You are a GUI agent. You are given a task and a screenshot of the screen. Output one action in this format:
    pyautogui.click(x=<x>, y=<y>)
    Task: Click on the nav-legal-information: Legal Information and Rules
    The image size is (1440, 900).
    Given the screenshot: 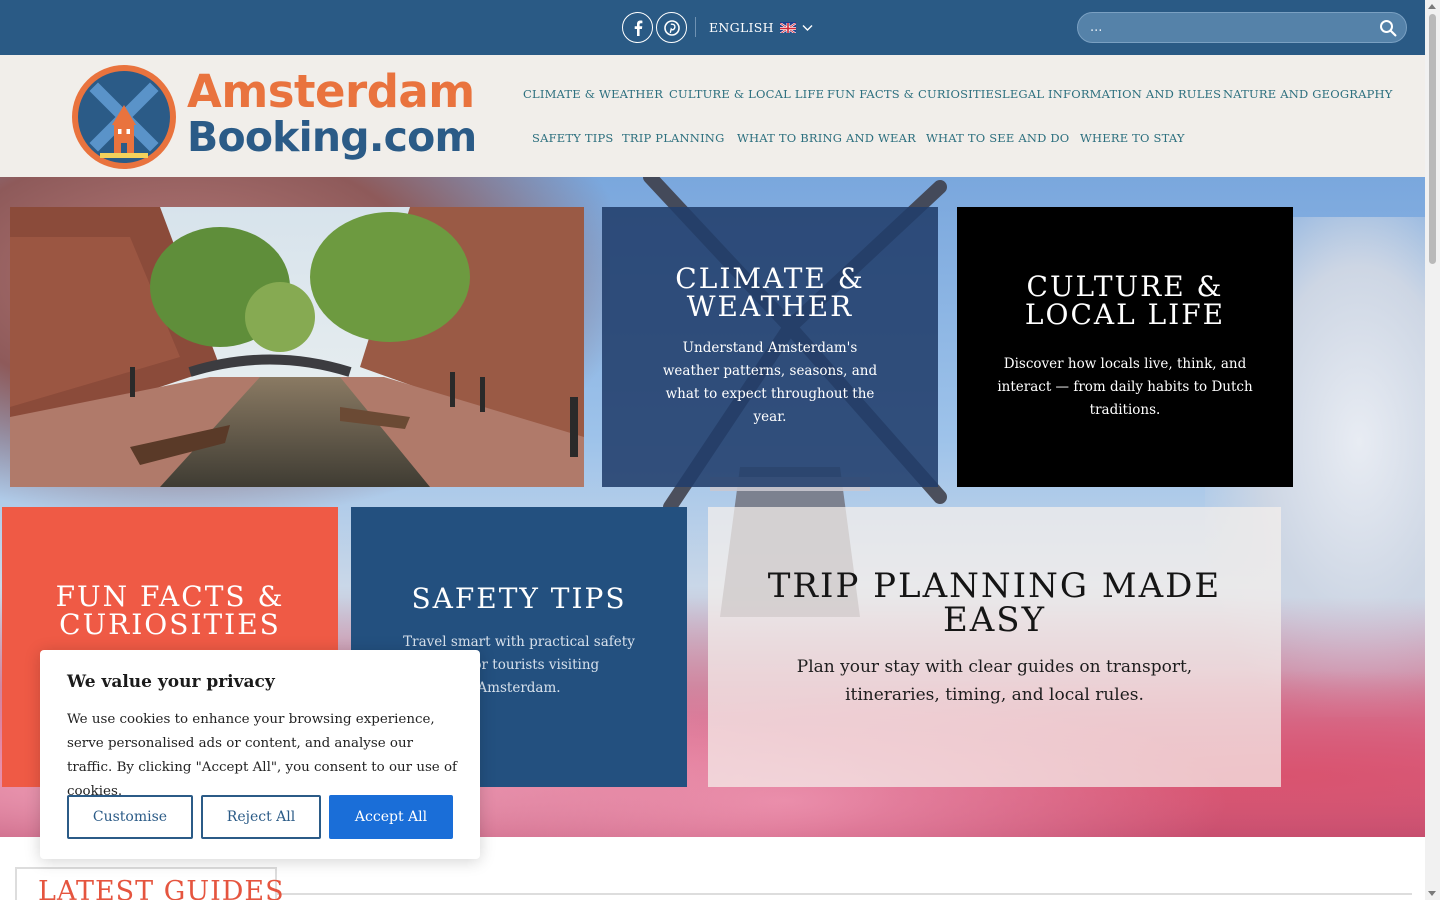 What is the action you would take?
    pyautogui.click(x=1111, y=94)
    